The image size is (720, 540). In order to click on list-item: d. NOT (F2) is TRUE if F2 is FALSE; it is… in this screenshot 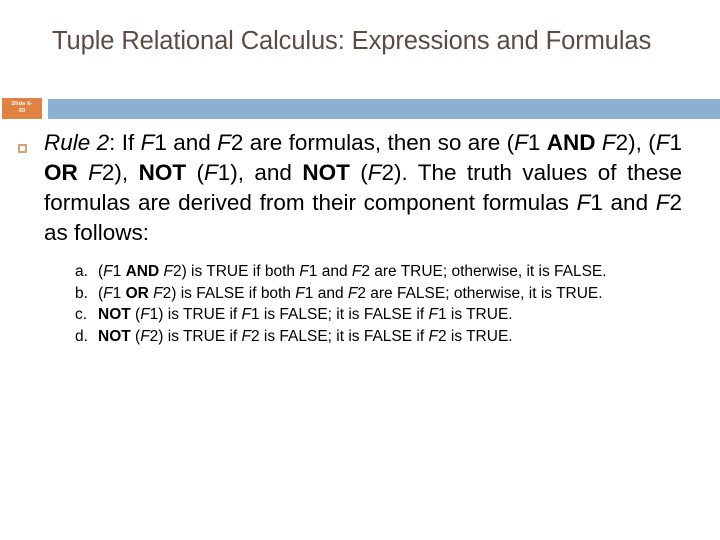, I will do `click(376, 337)`.